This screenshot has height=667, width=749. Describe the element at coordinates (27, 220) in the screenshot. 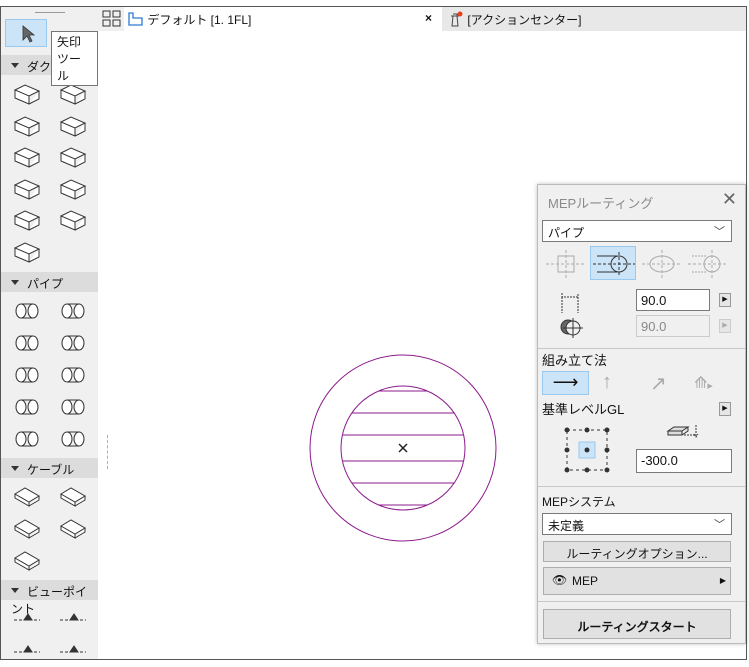

I see `duct-terminal-icon` at that location.